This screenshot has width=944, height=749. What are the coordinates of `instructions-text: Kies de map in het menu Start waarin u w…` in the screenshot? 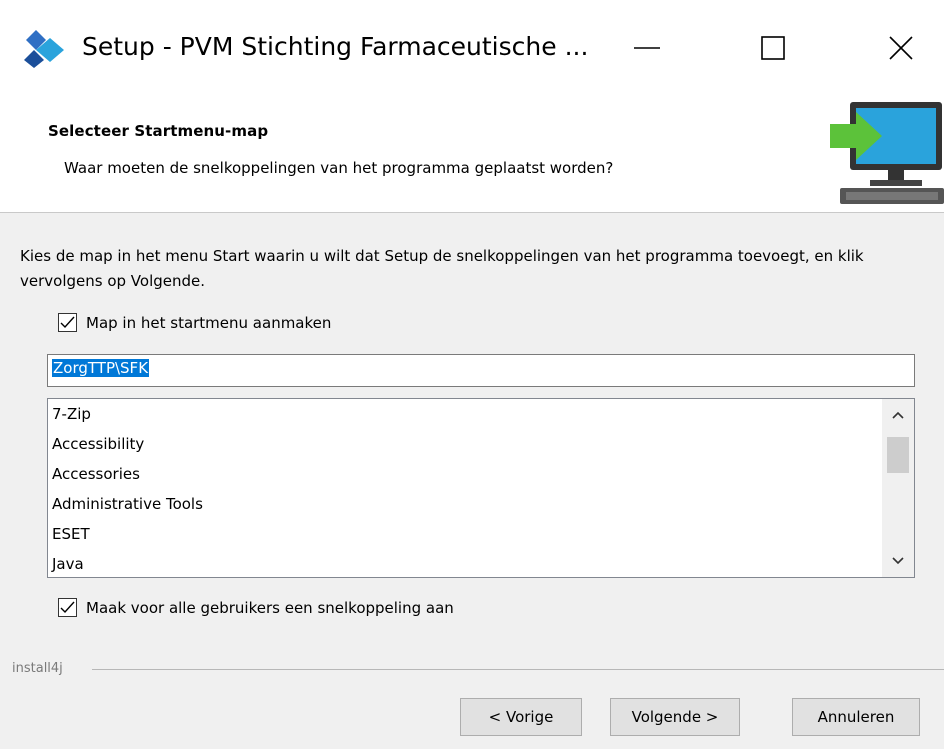 It's located at (442, 268).